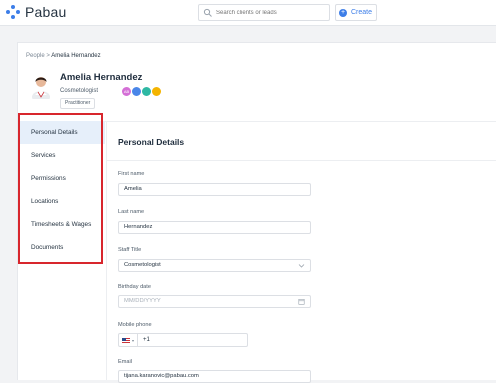 Image resolution: width=496 pixels, height=383 pixels. What do you see at coordinates (214, 189) in the screenshot?
I see `first-name-field: Amelia` at bounding box center [214, 189].